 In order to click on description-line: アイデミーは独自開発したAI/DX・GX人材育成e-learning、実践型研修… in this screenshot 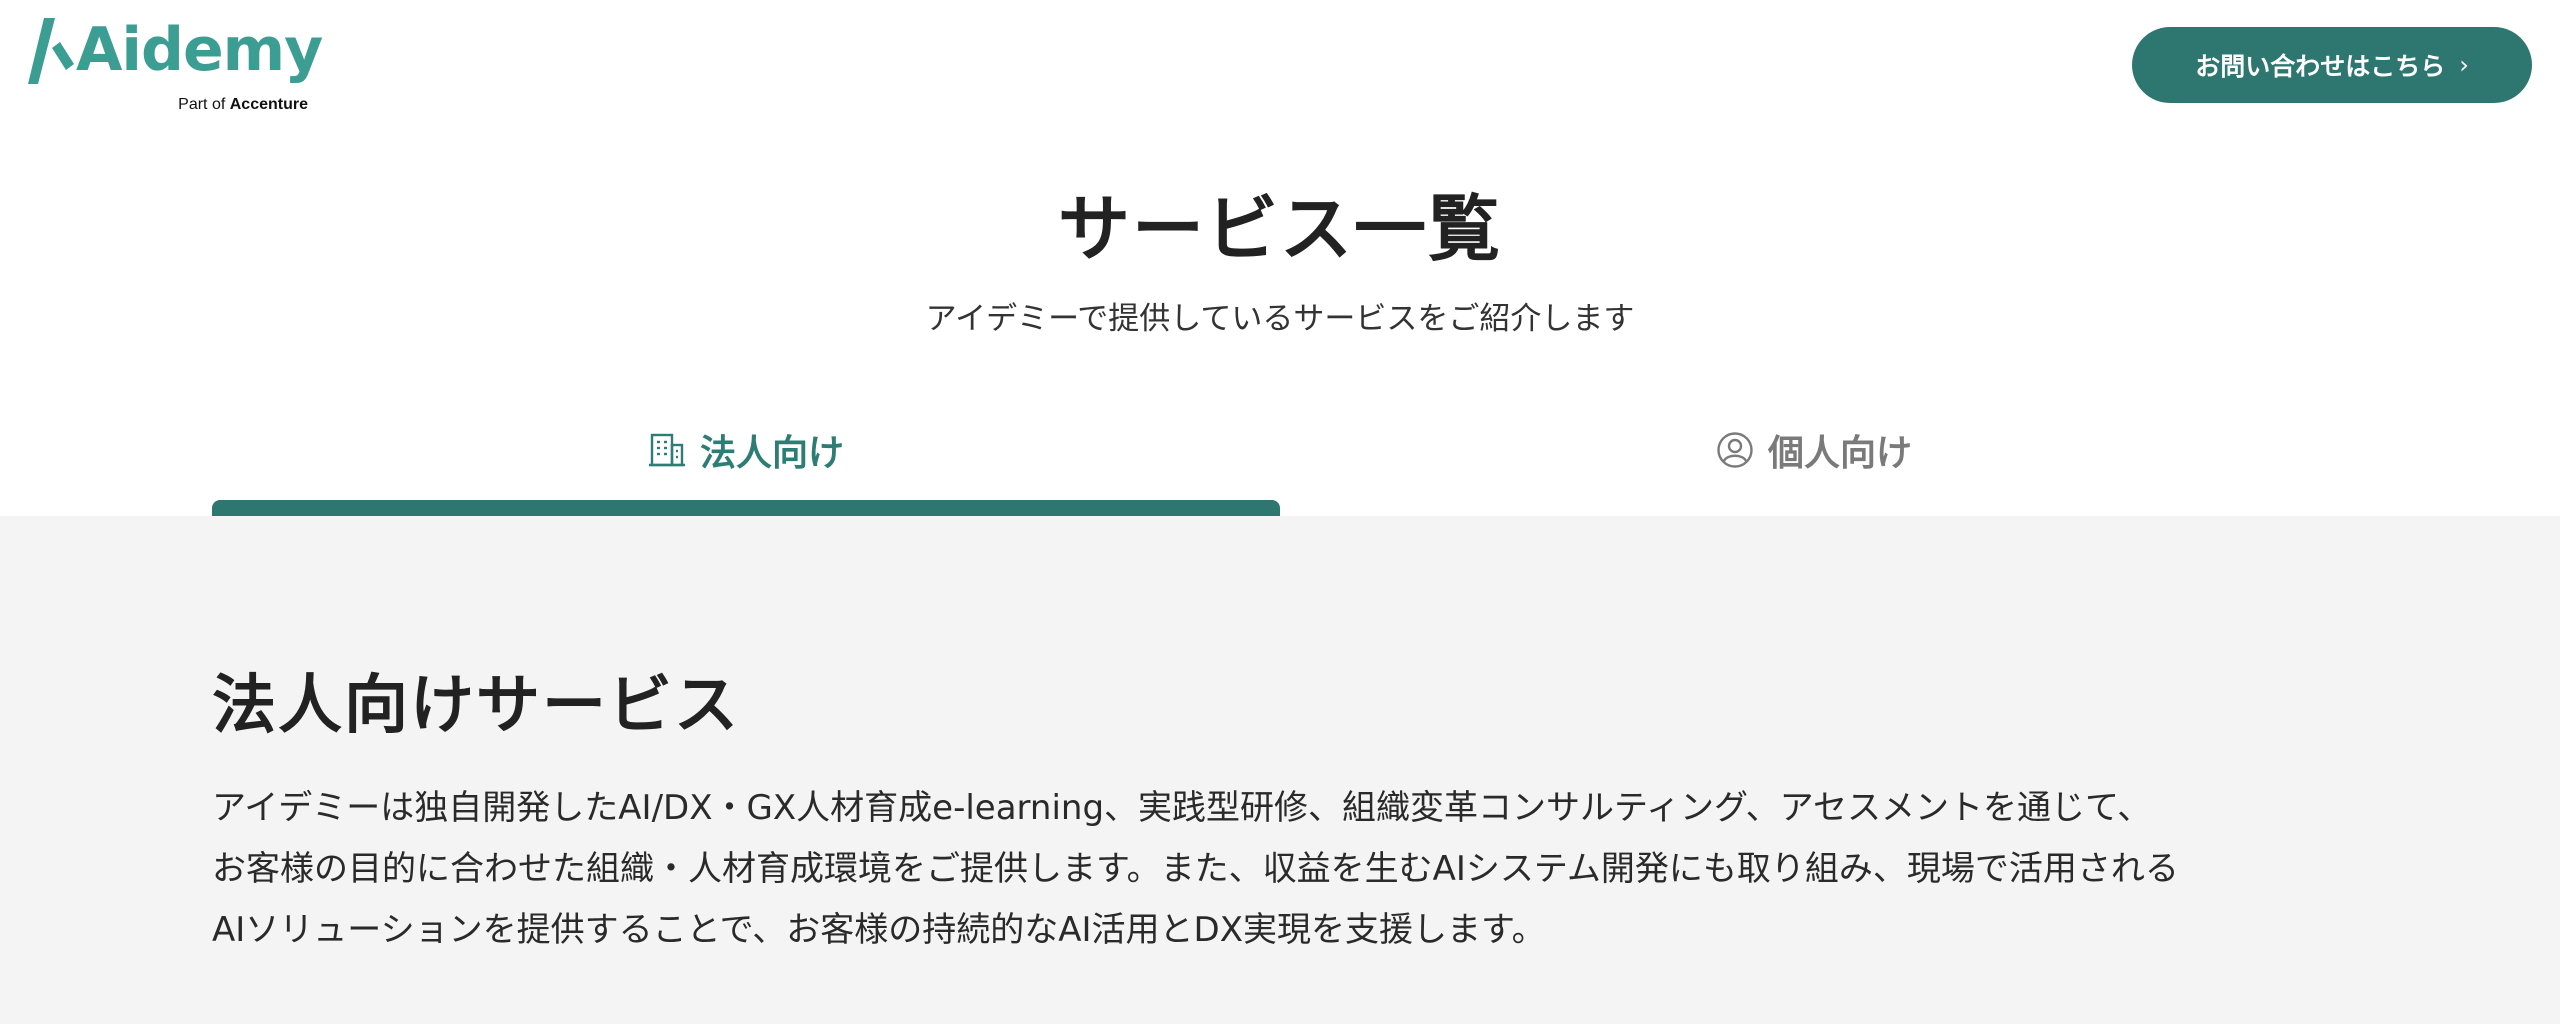, I will do `click(1182, 808)`.